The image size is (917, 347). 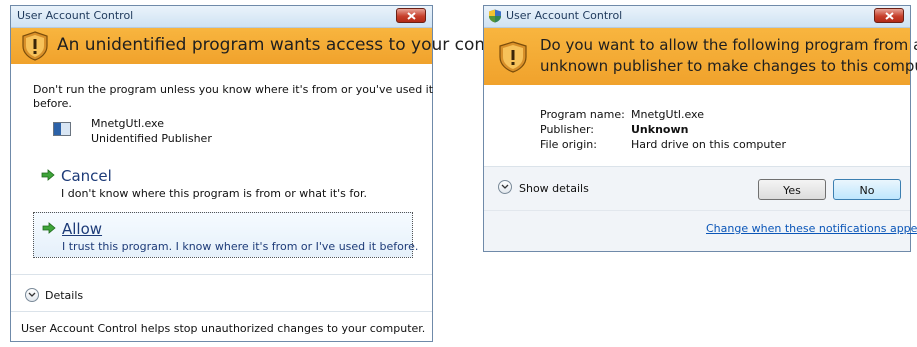 What do you see at coordinates (127, 123) in the screenshot?
I see `program-name: MnetgUtl.exe` at bounding box center [127, 123].